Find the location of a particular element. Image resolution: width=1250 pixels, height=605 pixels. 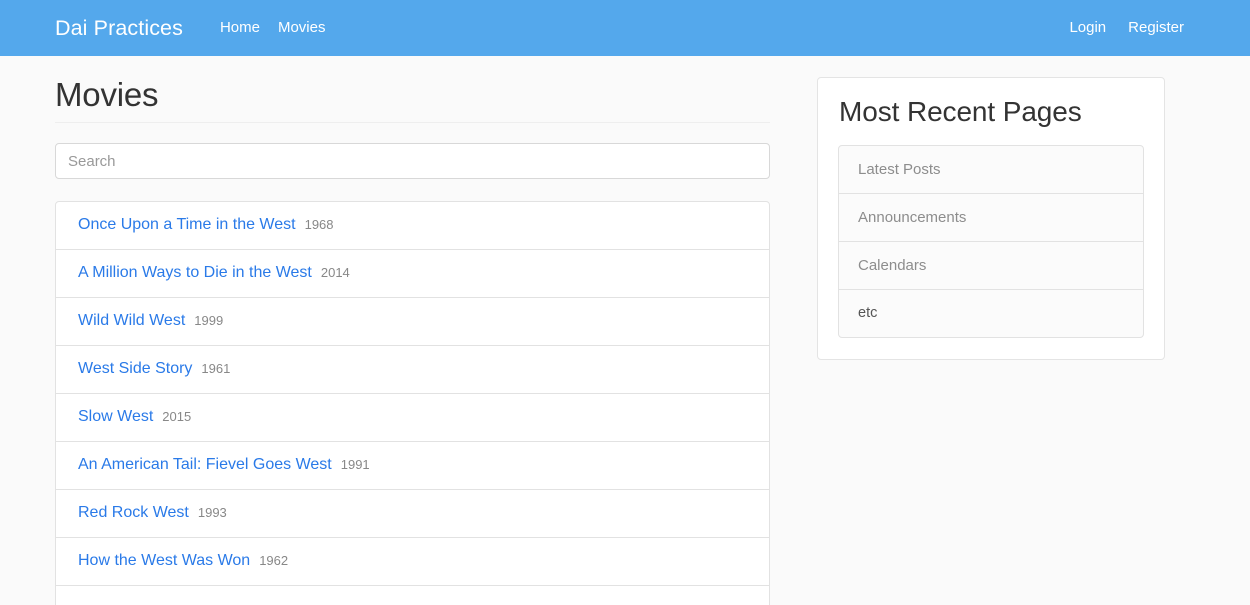

nav-link-login: Login is located at coordinates (1087, 28).